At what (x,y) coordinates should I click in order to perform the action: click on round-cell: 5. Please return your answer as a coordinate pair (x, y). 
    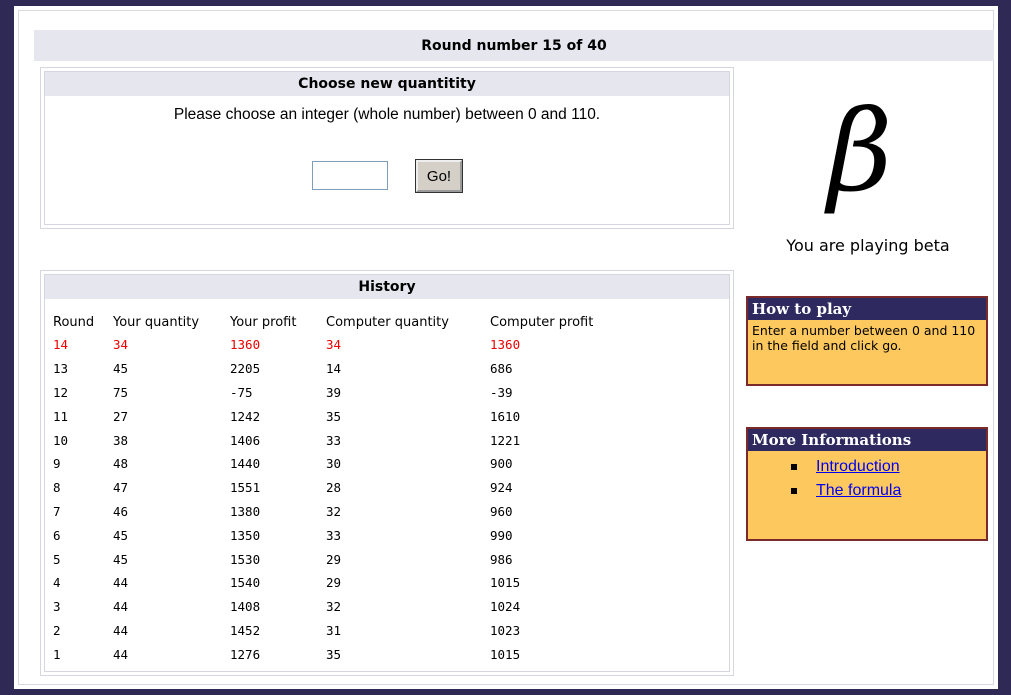
    Looking at the image, I should click on (57, 559).